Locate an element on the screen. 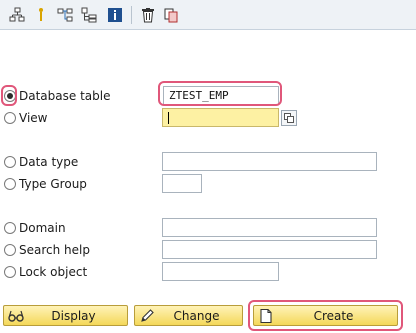 The width and height of the screenshot is (416, 333). data-type-label: Data type is located at coordinates (49, 162).